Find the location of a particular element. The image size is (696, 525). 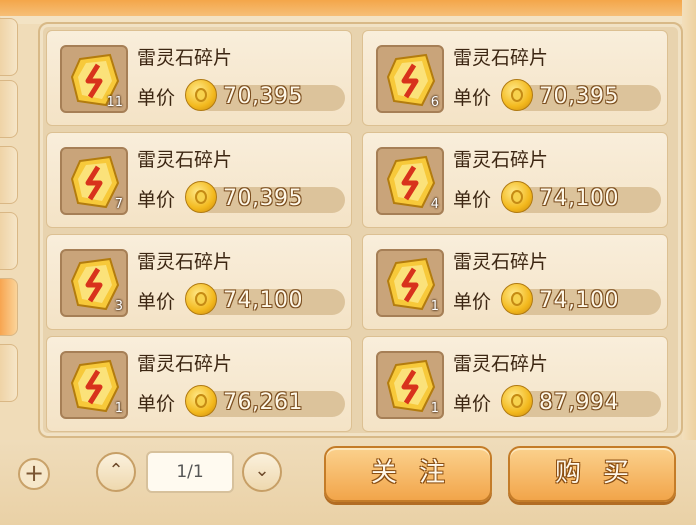

top-header-strip is located at coordinates (348, 12).